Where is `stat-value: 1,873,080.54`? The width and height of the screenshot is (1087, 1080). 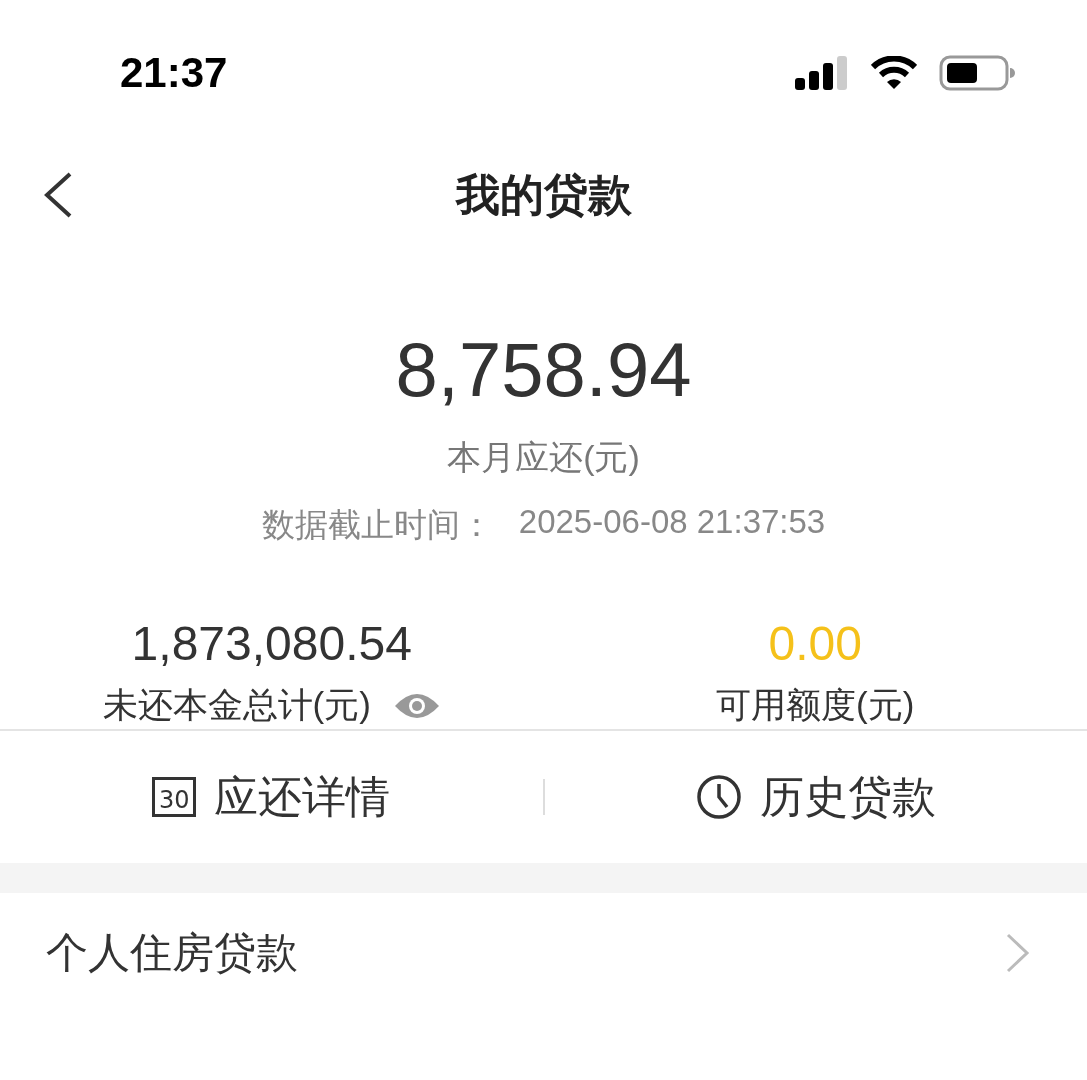
stat-value: 1,873,080.54 is located at coordinates (271, 644).